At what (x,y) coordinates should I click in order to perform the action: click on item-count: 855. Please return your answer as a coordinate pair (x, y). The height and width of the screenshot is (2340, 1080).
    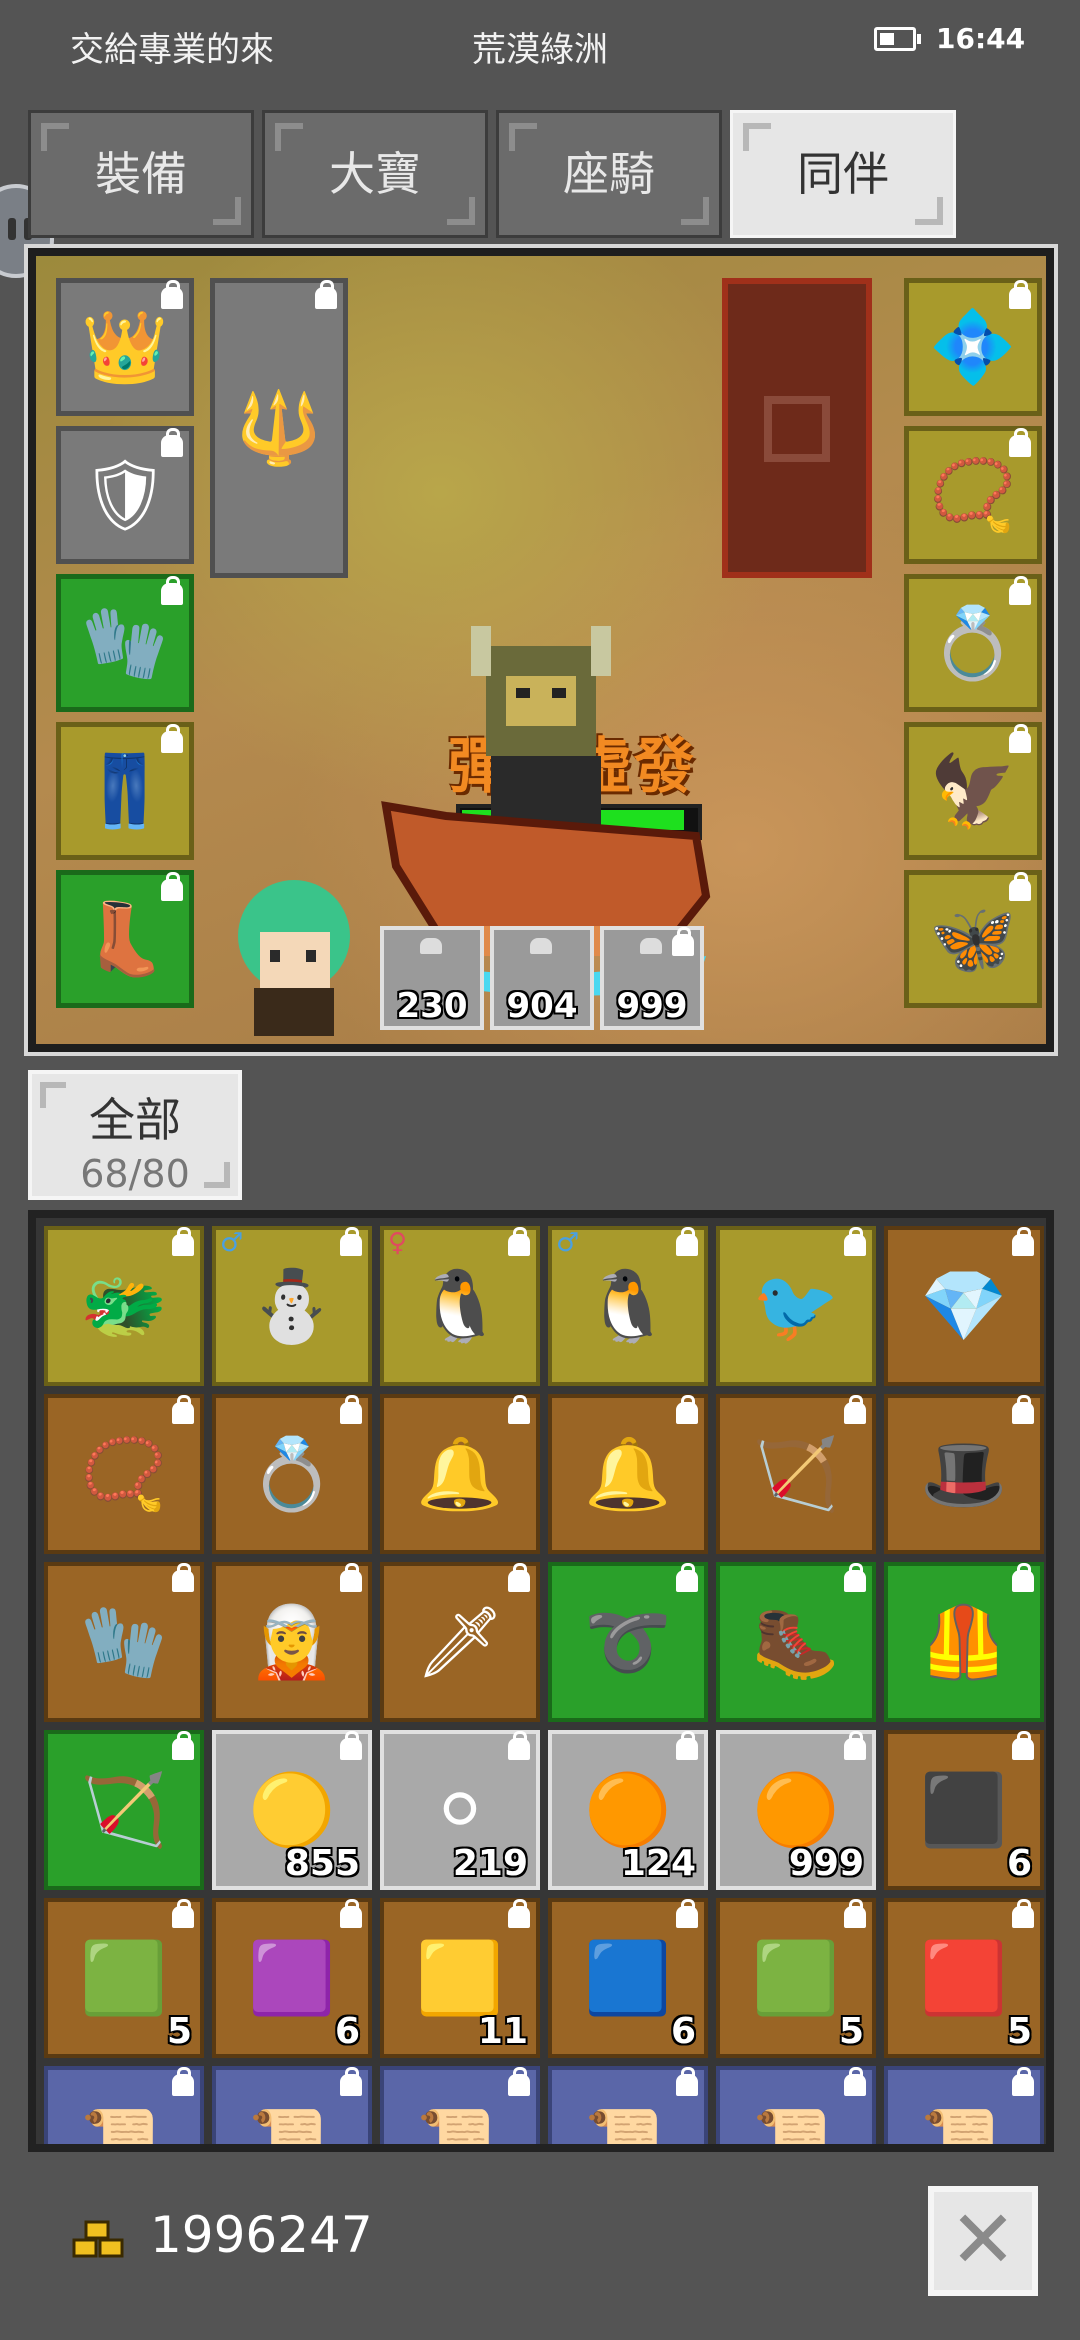
    Looking at the image, I should click on (322, 1863).